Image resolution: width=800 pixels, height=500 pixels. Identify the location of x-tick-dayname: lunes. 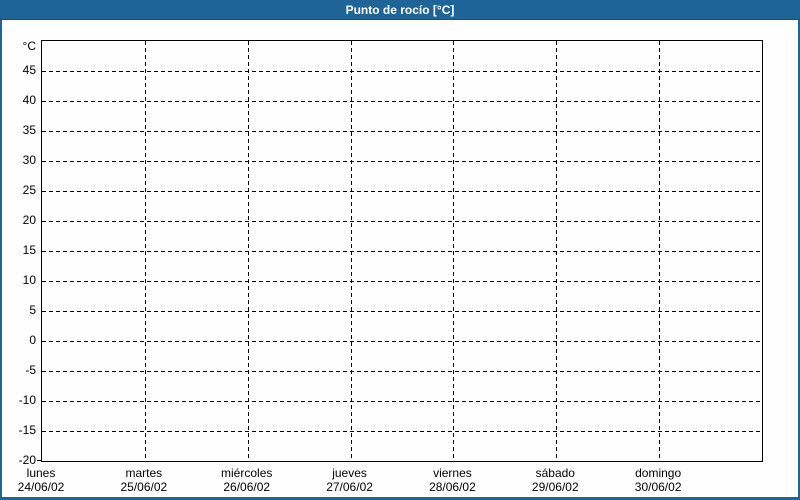
(41, 473).